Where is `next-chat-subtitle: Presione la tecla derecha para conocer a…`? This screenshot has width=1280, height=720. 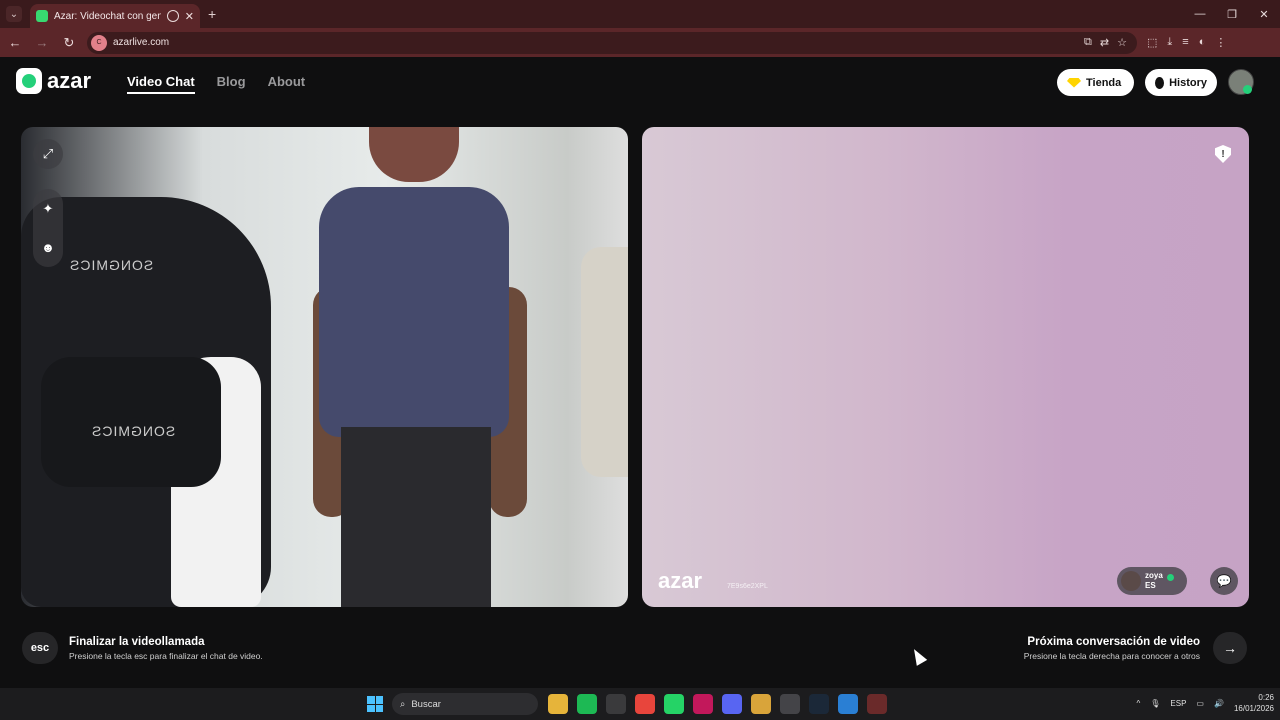
next-chat-subtitle: Presione la tecla derecha para conocer a… is located at coordinates (1111, 656).